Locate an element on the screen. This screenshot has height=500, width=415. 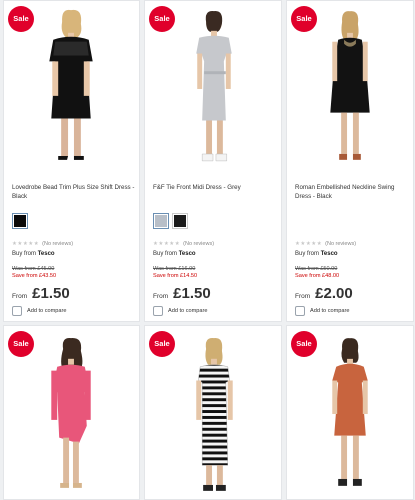
save-amount: Save from £48.00 is located at coordinates (317, 276).